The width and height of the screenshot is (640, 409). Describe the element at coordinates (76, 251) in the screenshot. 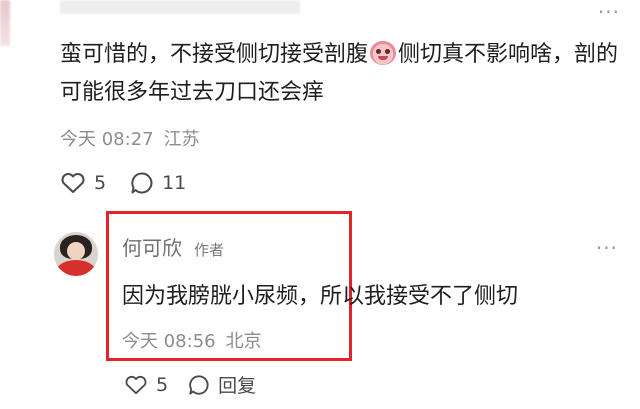

I see `avatar-face` at that location.